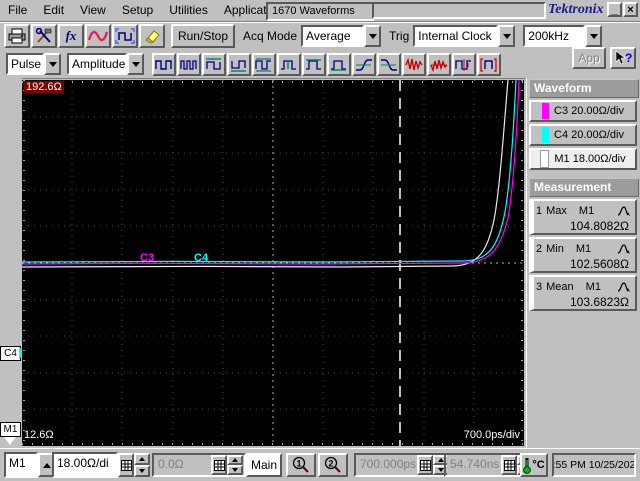  I want to click on printer-icon, so click(17, 36).